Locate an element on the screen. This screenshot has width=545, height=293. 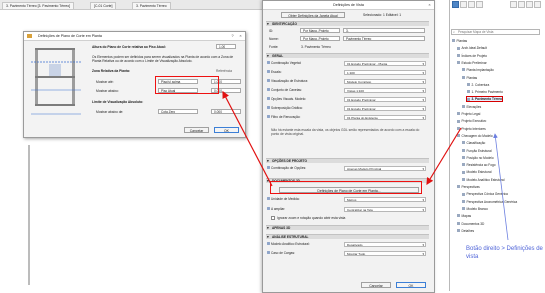
arrow-button-to-cut-dialog is located at coordinates (247, 138).